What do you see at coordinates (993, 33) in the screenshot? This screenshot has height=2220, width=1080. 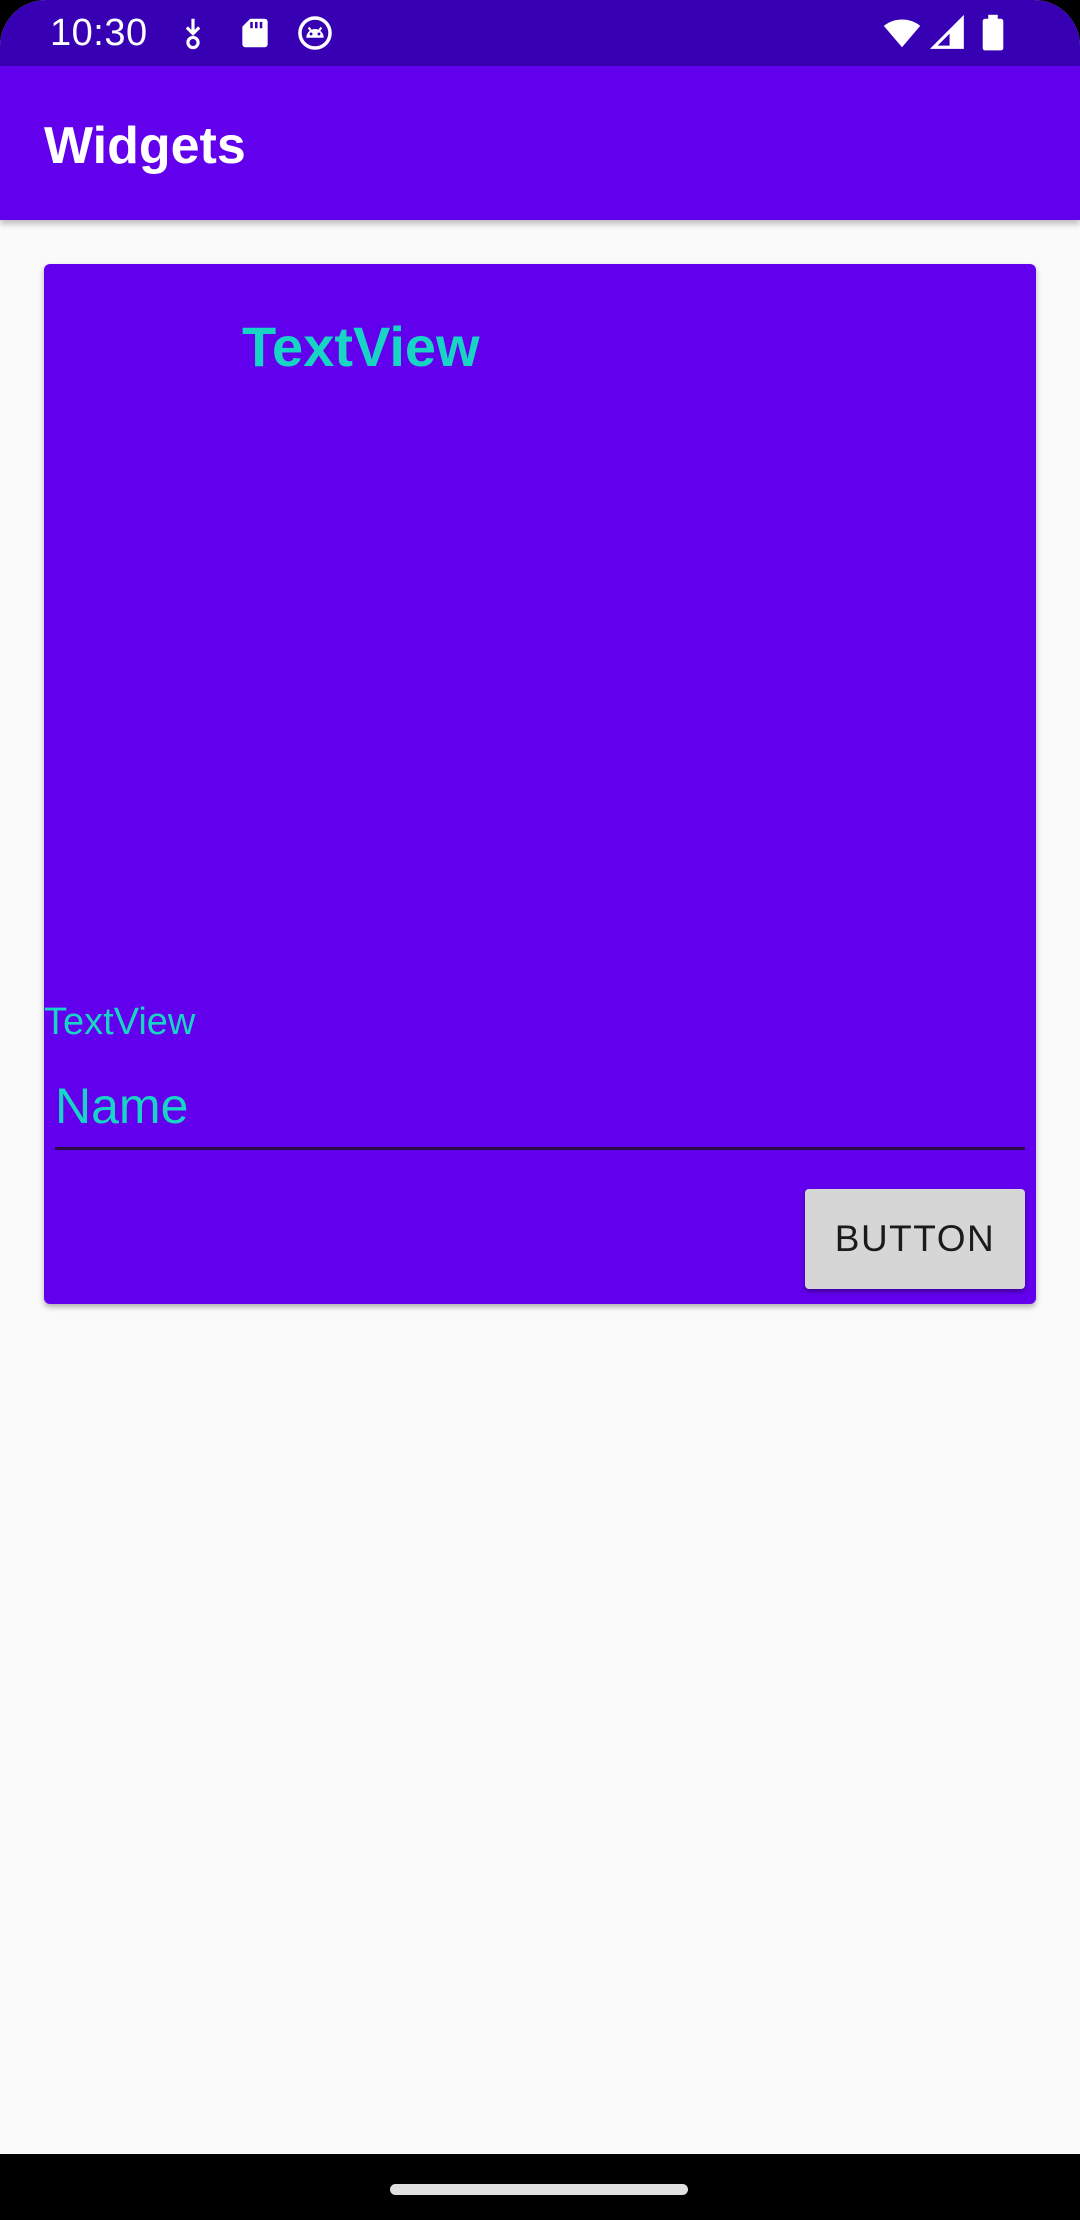 I see `battery-icon` at bounding box center [993, 33].